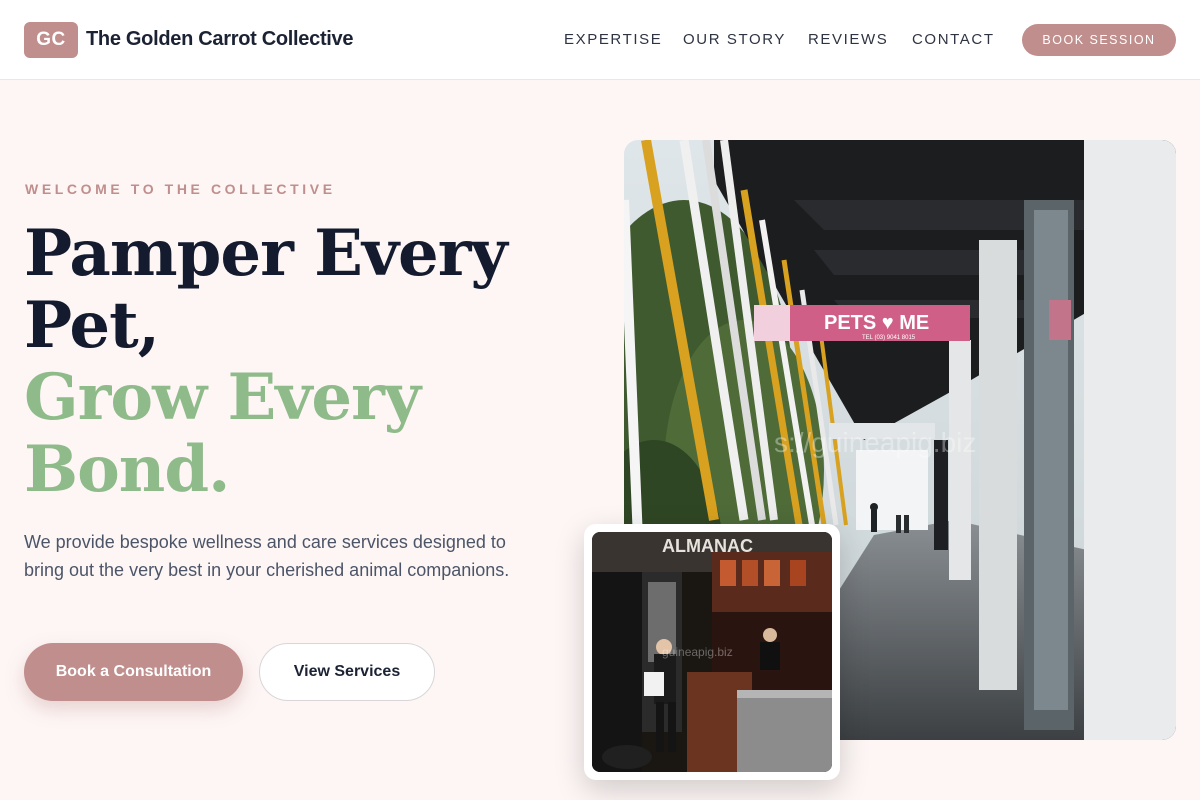  Describe the element at coordinates (92, 325) in the screenshot. I see `headline-line-2: Pet,` at that location.